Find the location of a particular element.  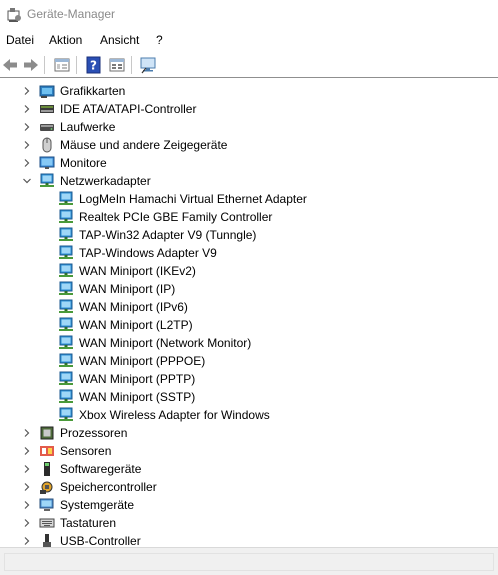

keyboard-icon is located at coordinates (47, 523).